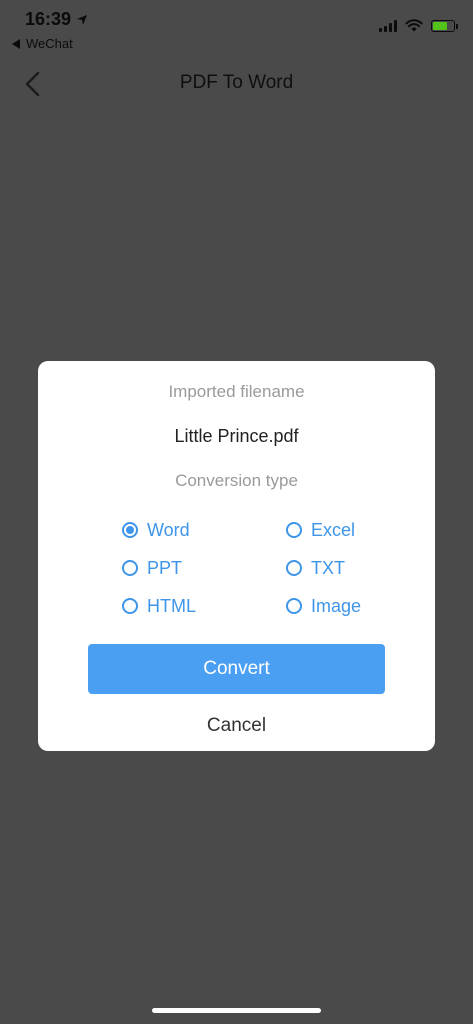  What do you see at coordinates (16, 43) in the screenshot?
I see `back-triangle-icon` at bounding box center [16, 43].